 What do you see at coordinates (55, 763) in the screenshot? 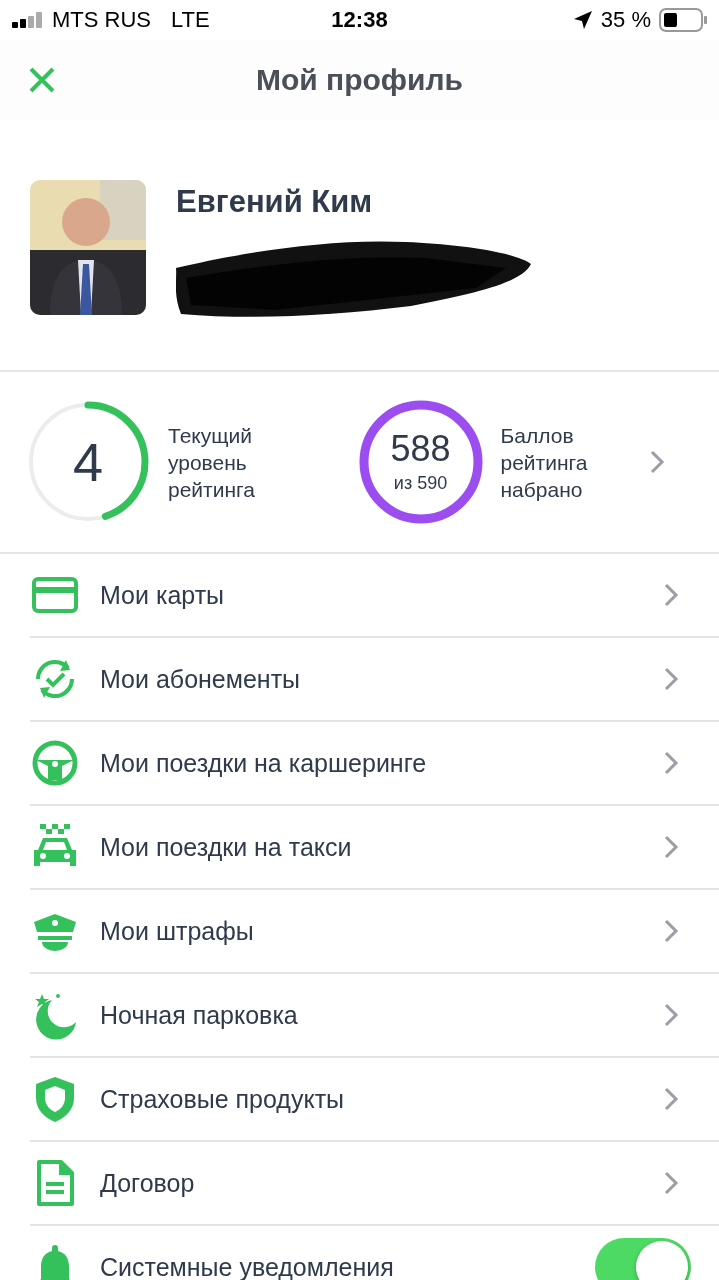
I see `steering-wheel-icon` at bounding box center [55, 763].